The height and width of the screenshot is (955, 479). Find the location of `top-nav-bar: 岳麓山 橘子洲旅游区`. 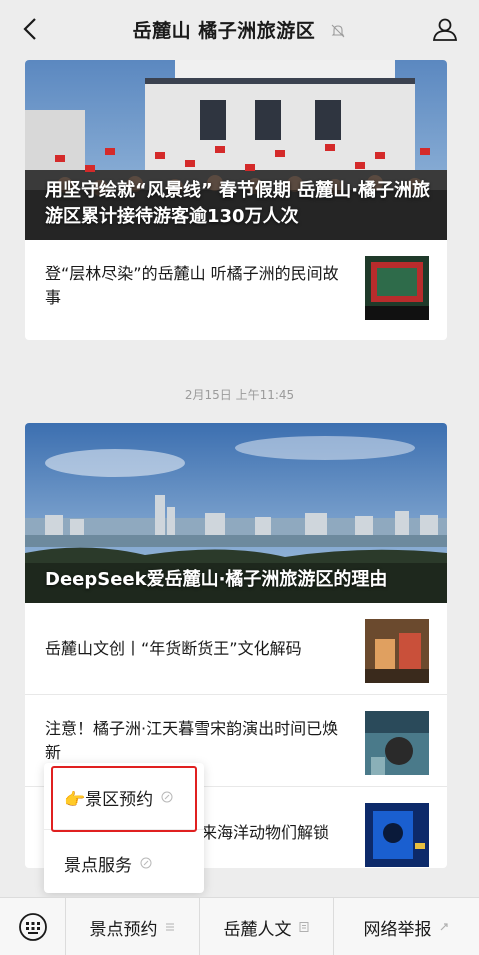

top-nav-bar: 岳麓山 橘子洲旅游区 is located at coordinates (239, 29).